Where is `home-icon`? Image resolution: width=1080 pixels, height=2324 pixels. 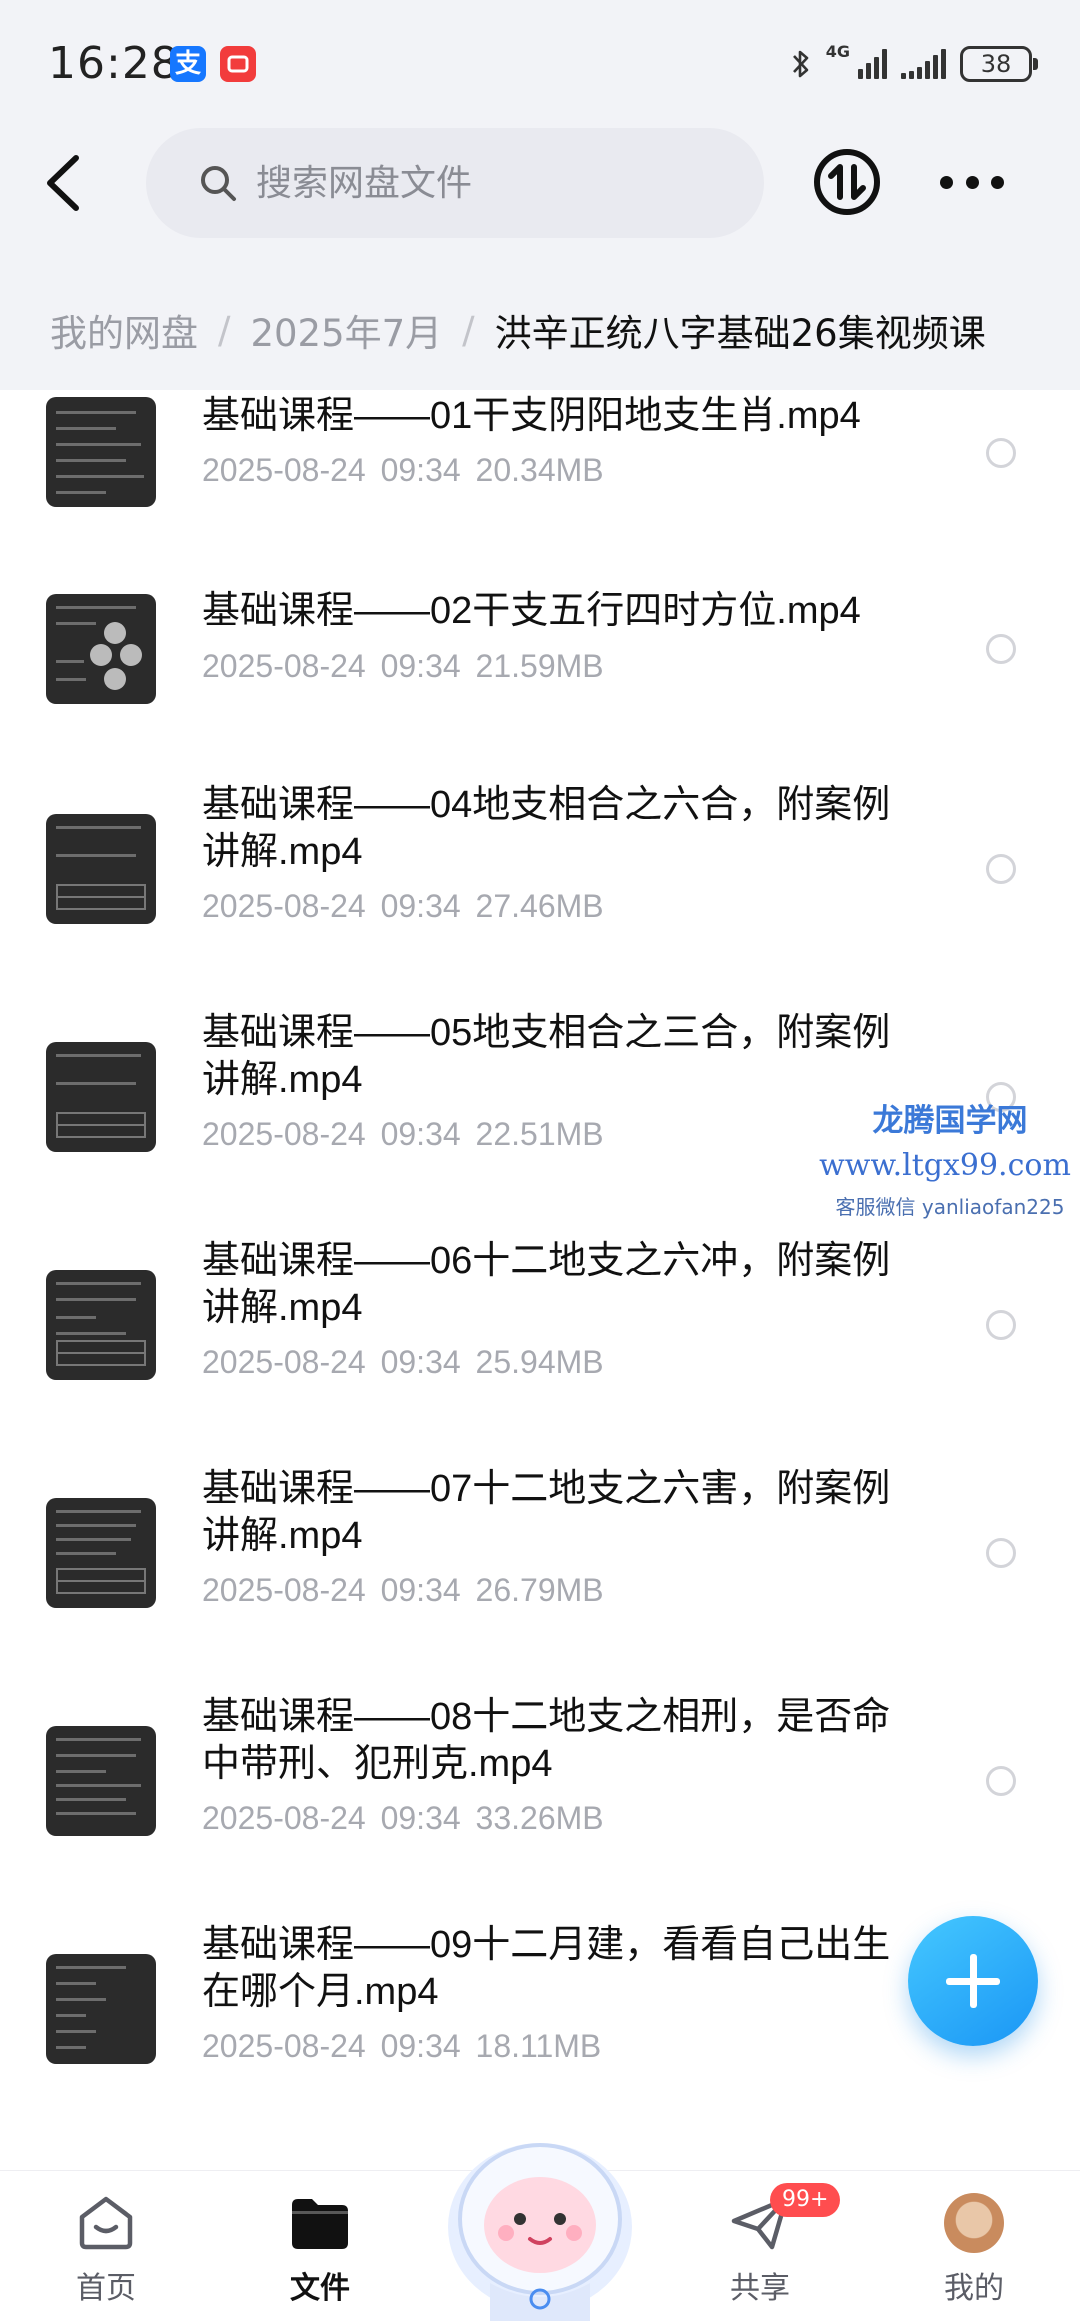 home-icon is located at coordinates (106, 2223).